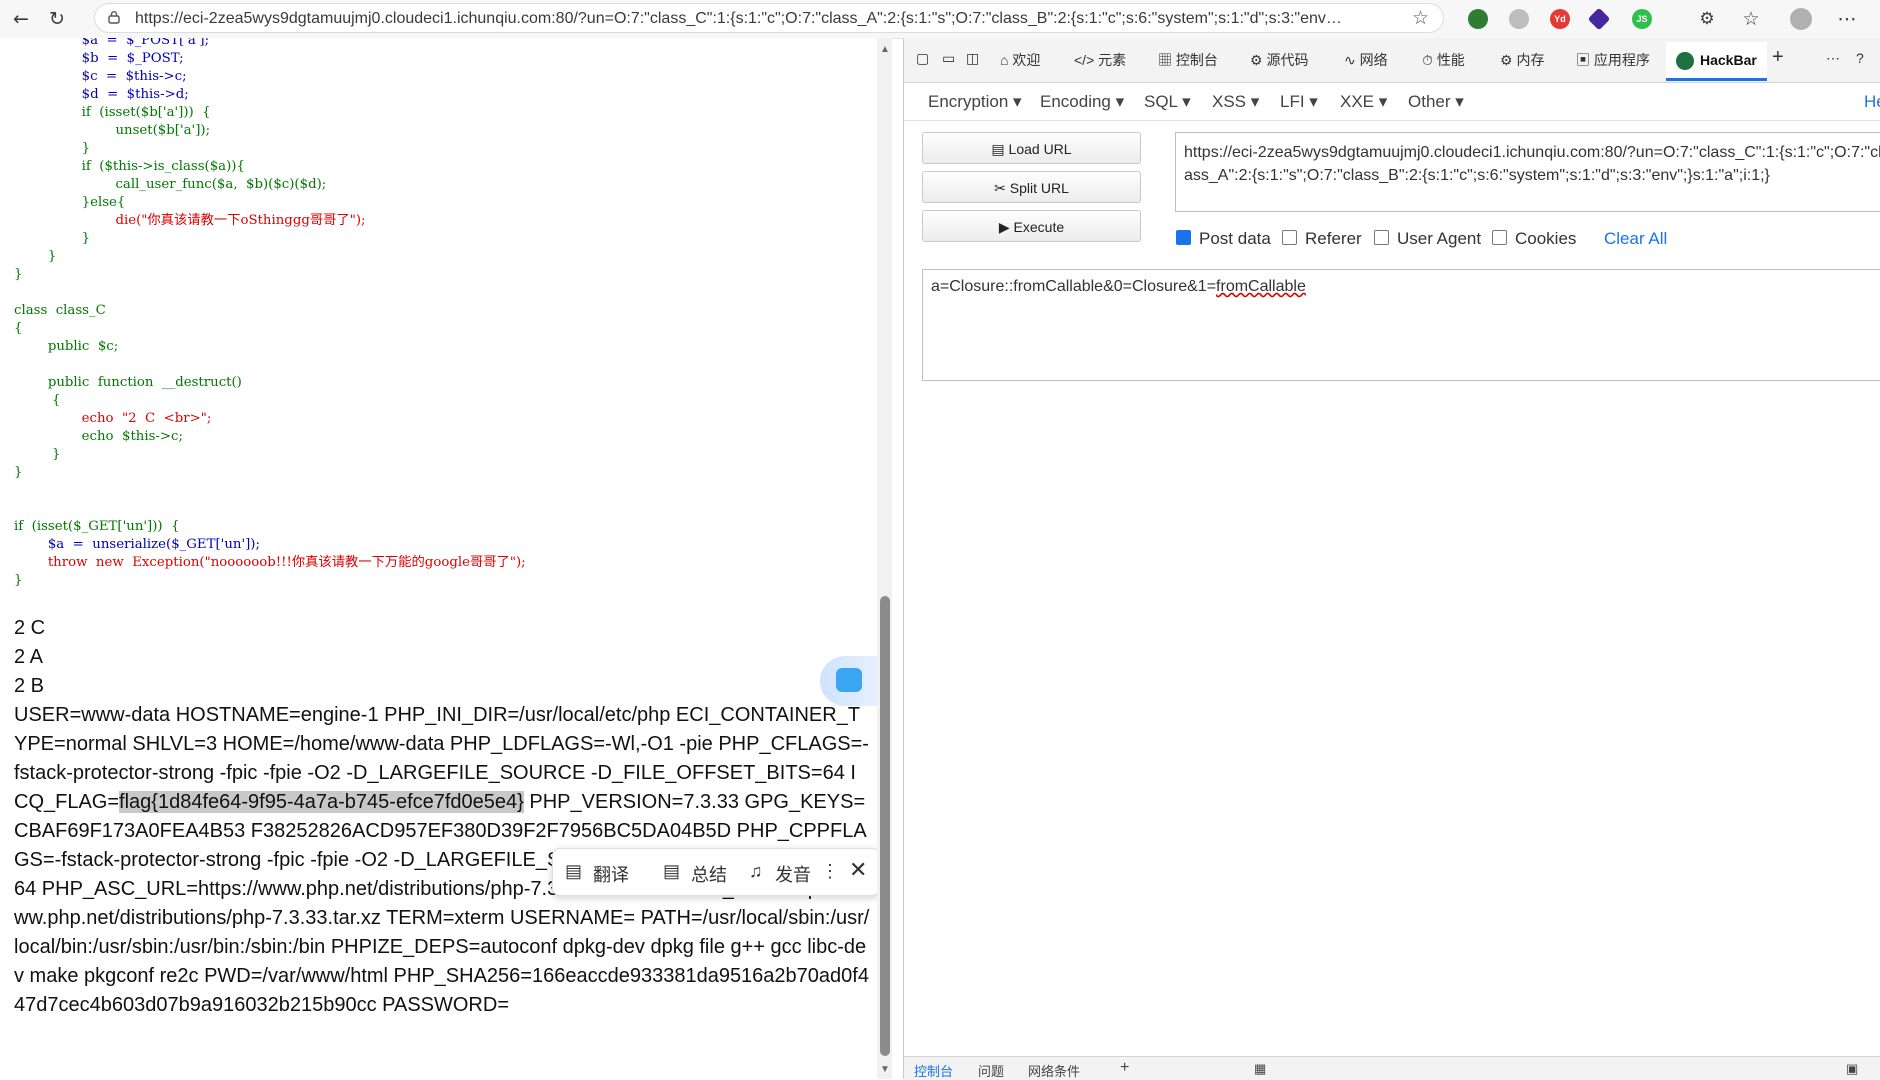 The image size is (1880, 1080). Describe the element at coordinates (21, 19) in the screenshot. I see `back-icon: ←` at that location.